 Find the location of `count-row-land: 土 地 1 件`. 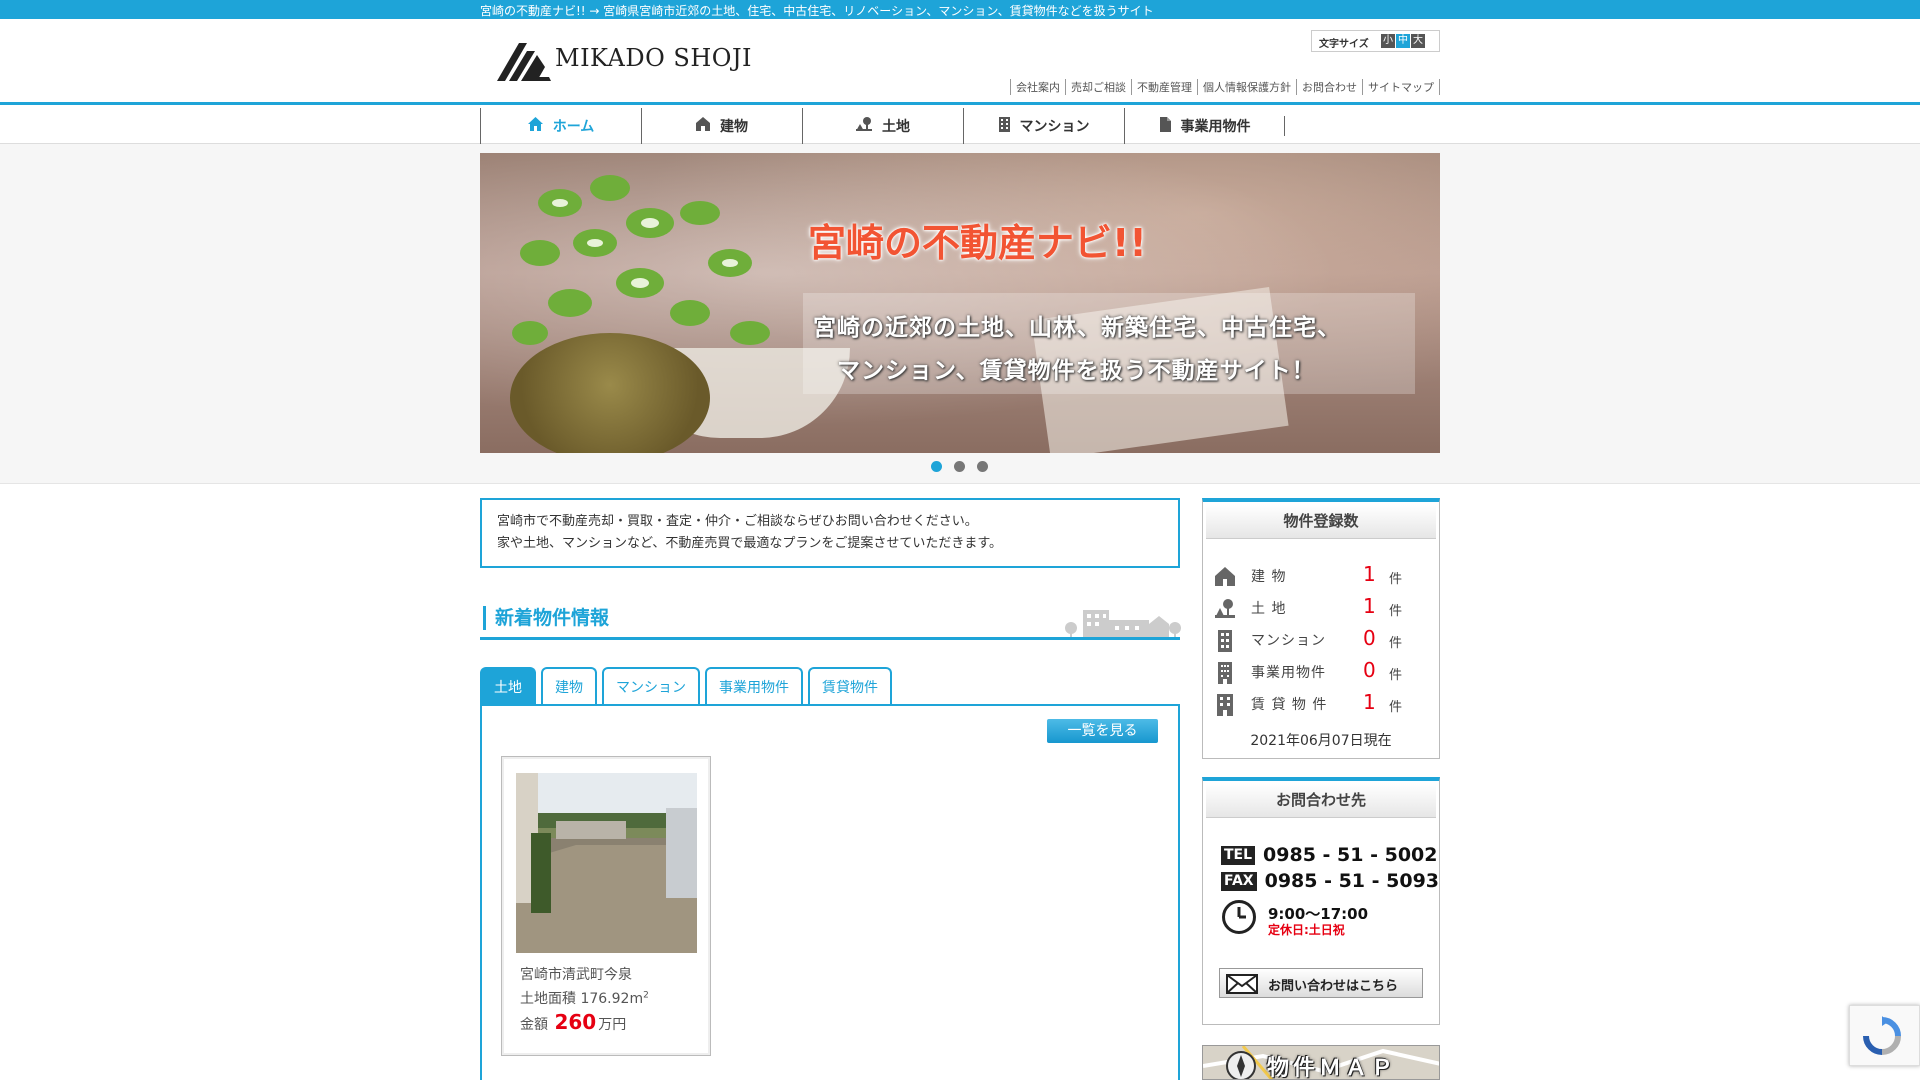

count-row-land: 土 地 1 件 is located at coordinates (1320, 608).